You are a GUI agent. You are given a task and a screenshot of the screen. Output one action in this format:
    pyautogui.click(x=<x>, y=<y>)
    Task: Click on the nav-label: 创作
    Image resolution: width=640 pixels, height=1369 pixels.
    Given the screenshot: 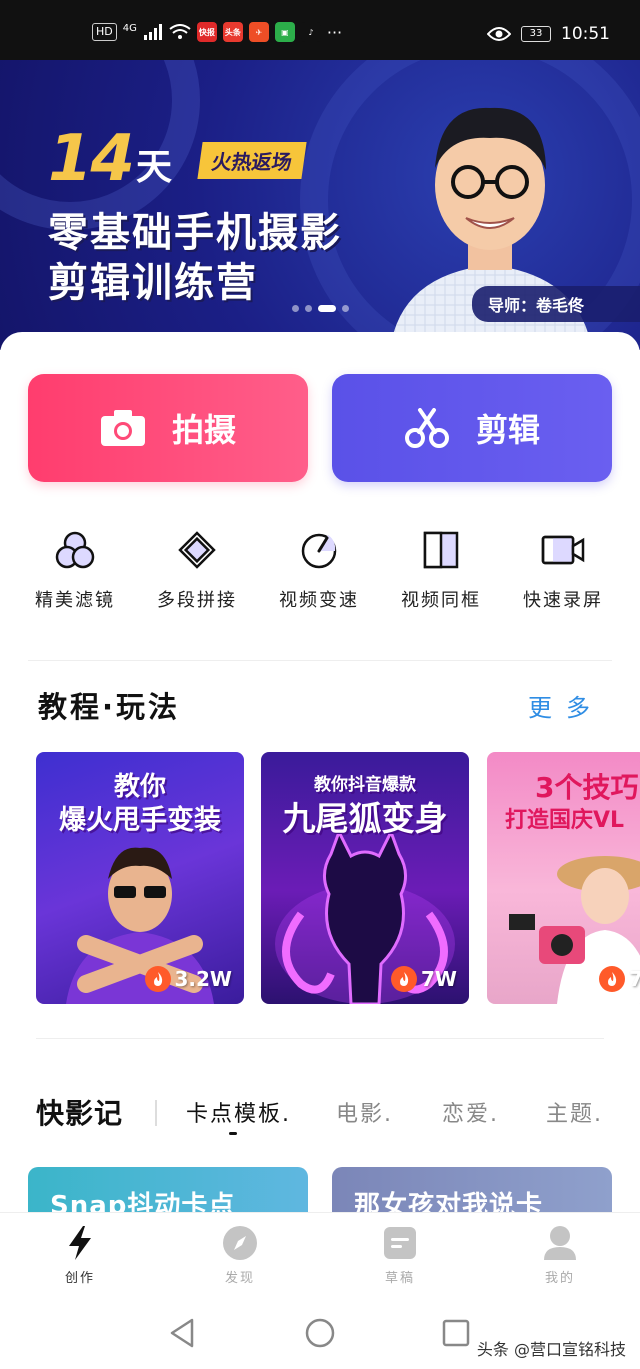 What is the action you would take?
    pyautogui.click(x=79, y=1278)
    